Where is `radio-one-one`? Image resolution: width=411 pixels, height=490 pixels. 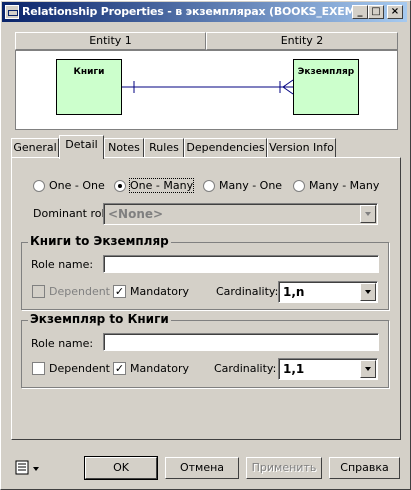 radio-one-one is located at coordinates (39, 186).